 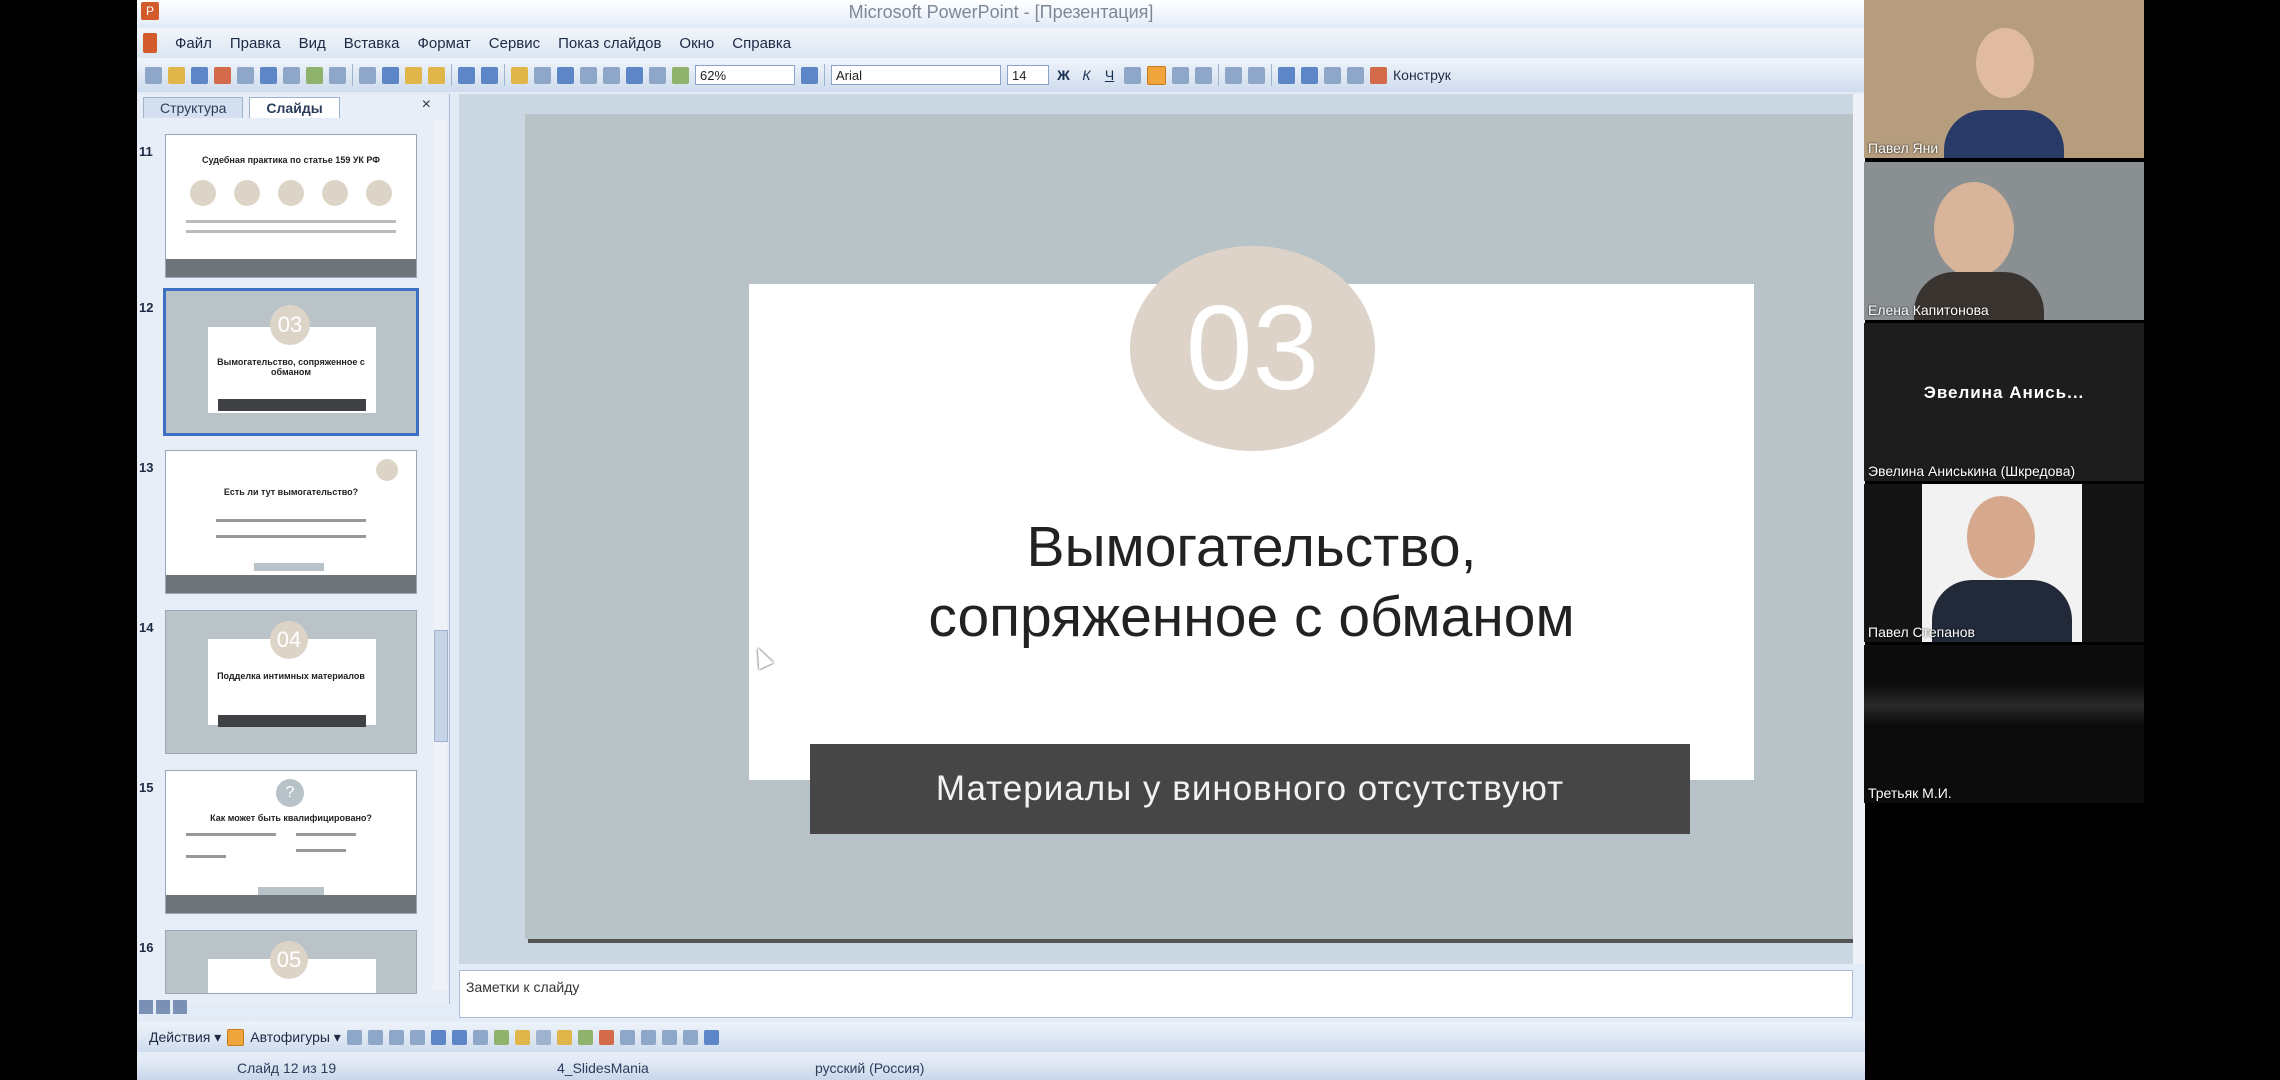 I want to click on numbering-button, so click(x=1233, y=75).